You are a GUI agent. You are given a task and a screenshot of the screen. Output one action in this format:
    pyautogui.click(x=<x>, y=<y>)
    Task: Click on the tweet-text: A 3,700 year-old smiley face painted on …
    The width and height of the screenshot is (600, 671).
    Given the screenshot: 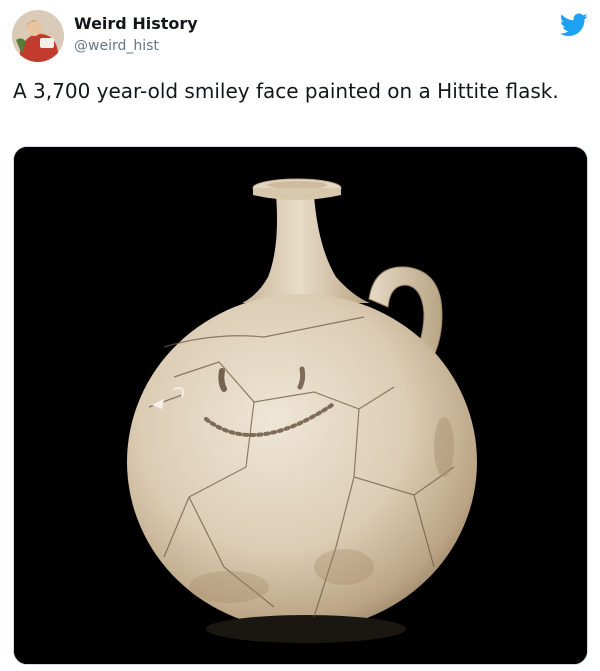 What is the action you would take?
    pyautogui.click(x=286, y=91)
    